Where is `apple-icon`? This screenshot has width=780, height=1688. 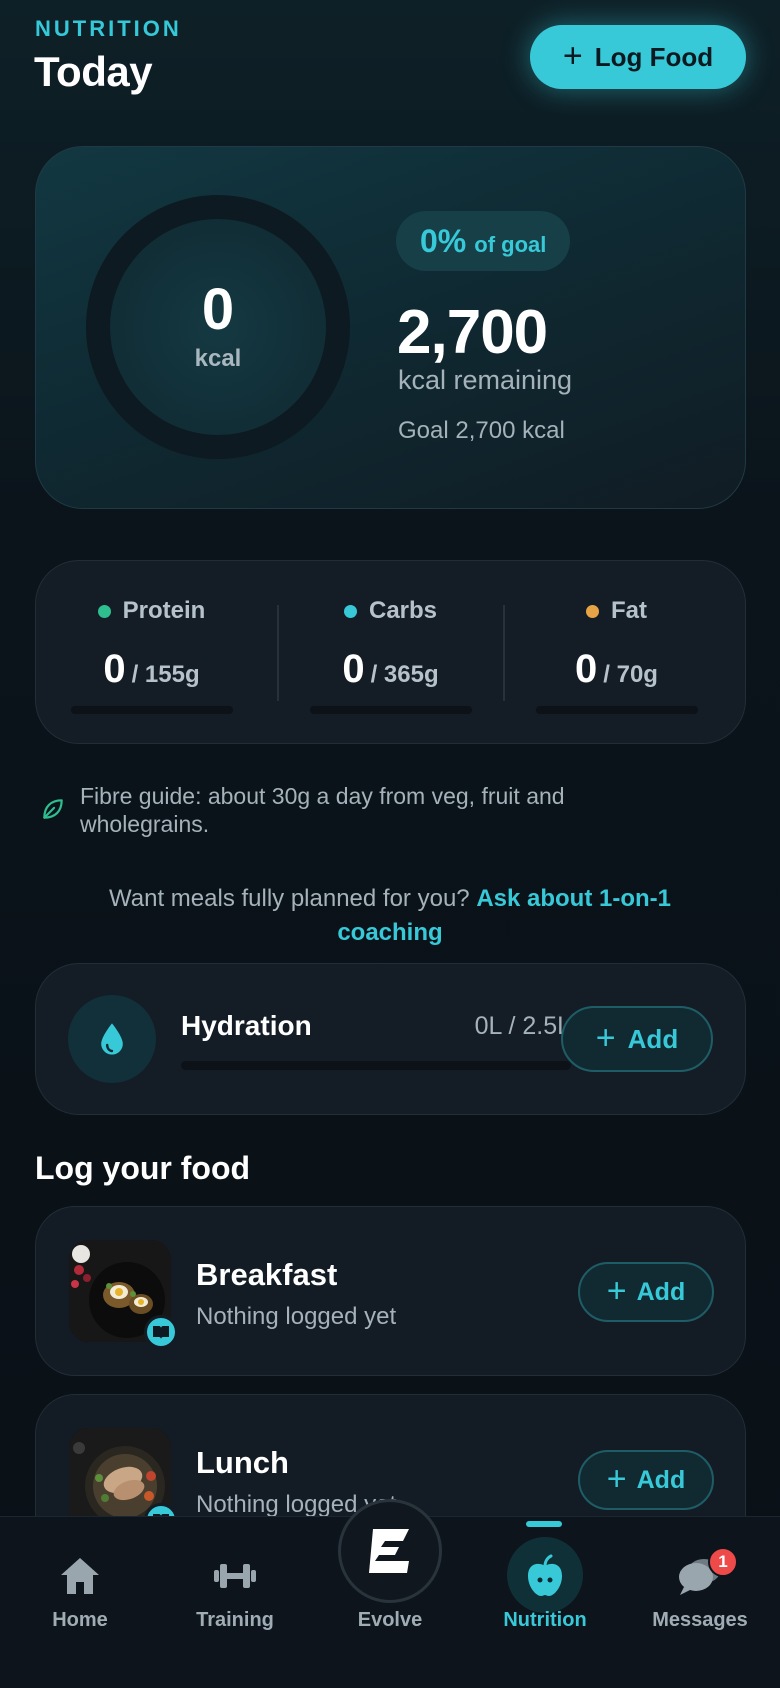
apple-icon is located at coordinates (545, 1576).